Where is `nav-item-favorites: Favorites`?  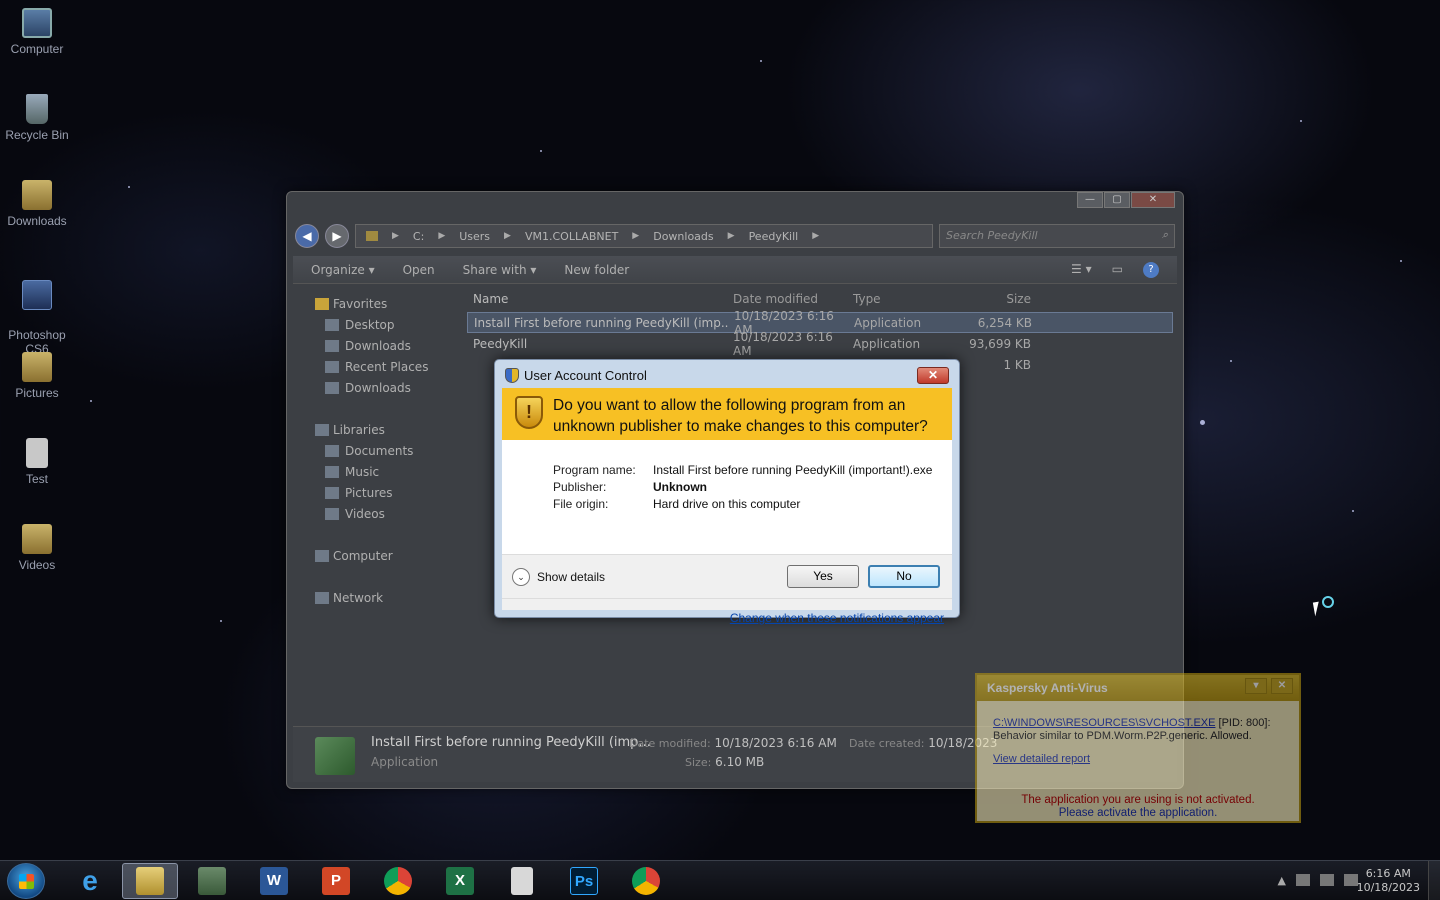 nav-item-favorites: Favorites is located at coordinates (373, 304).